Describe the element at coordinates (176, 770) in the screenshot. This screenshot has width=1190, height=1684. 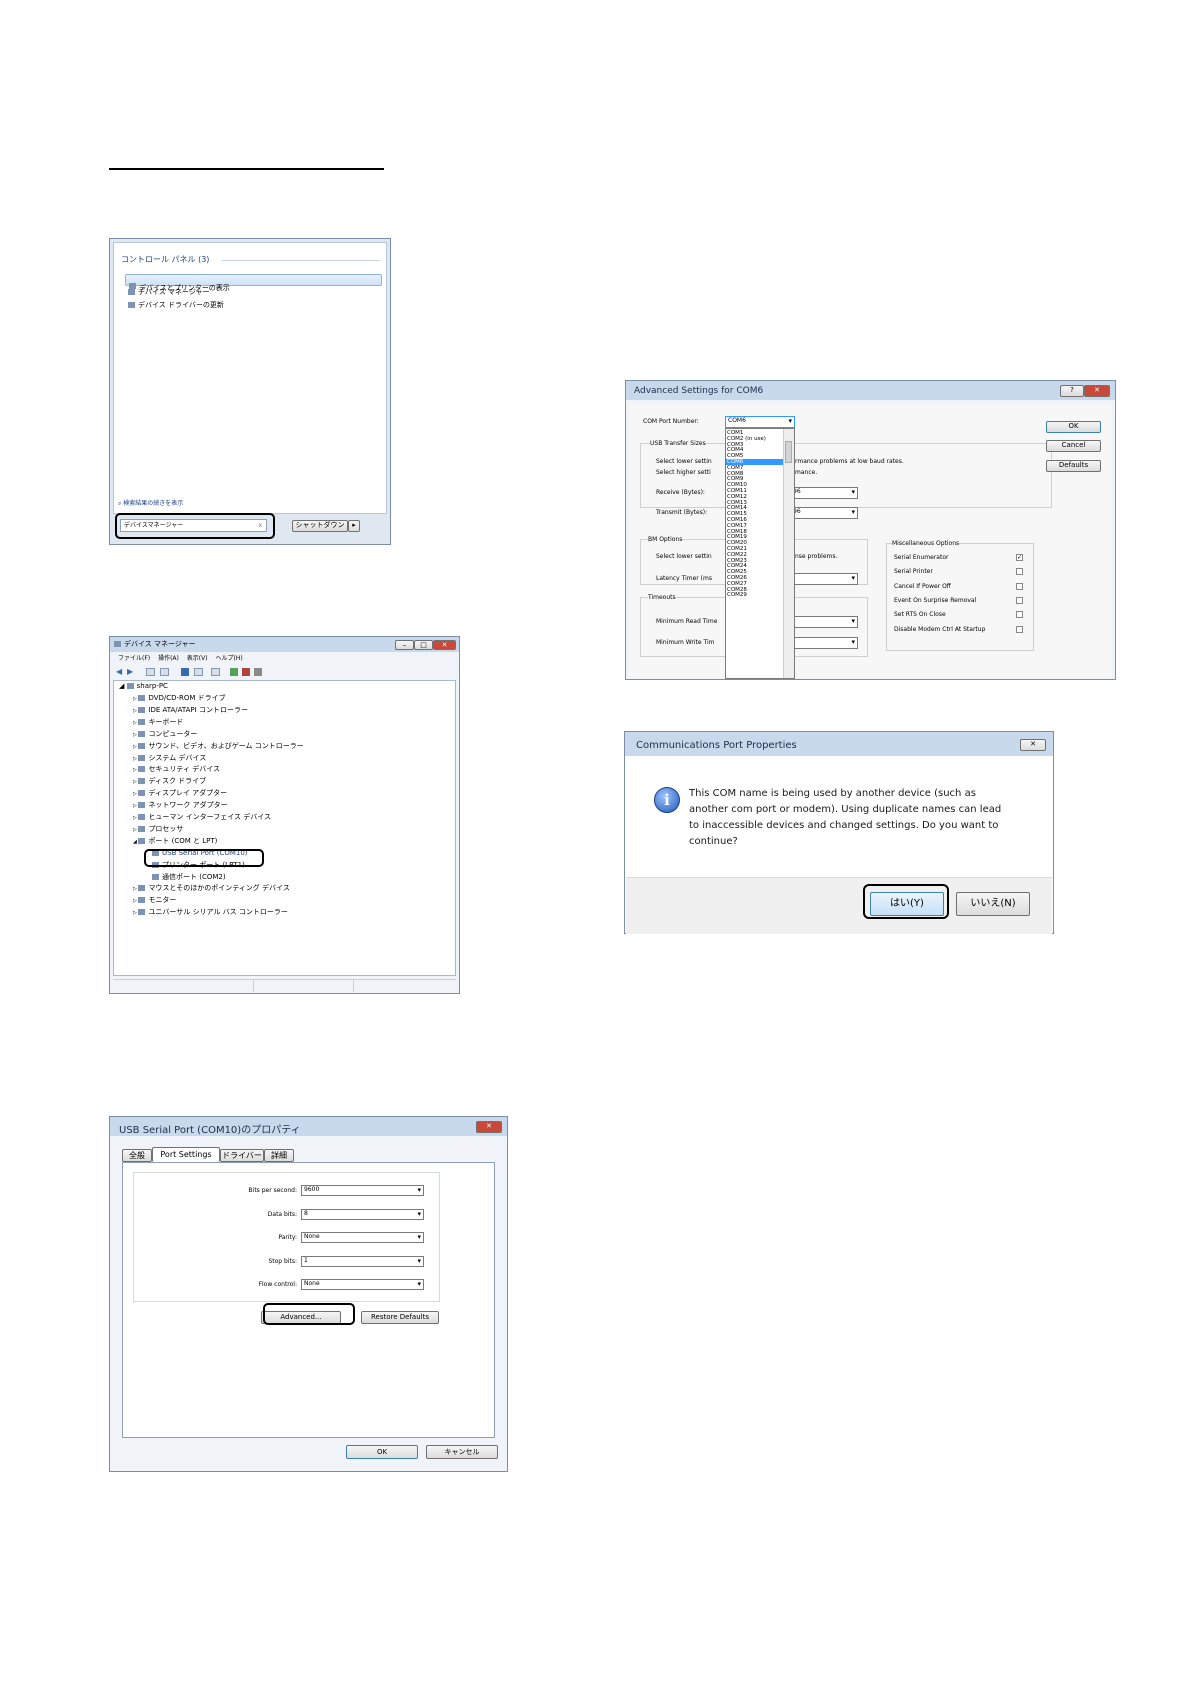
I see `tree-node: ▷ セキュリティ デバイス` at that location.